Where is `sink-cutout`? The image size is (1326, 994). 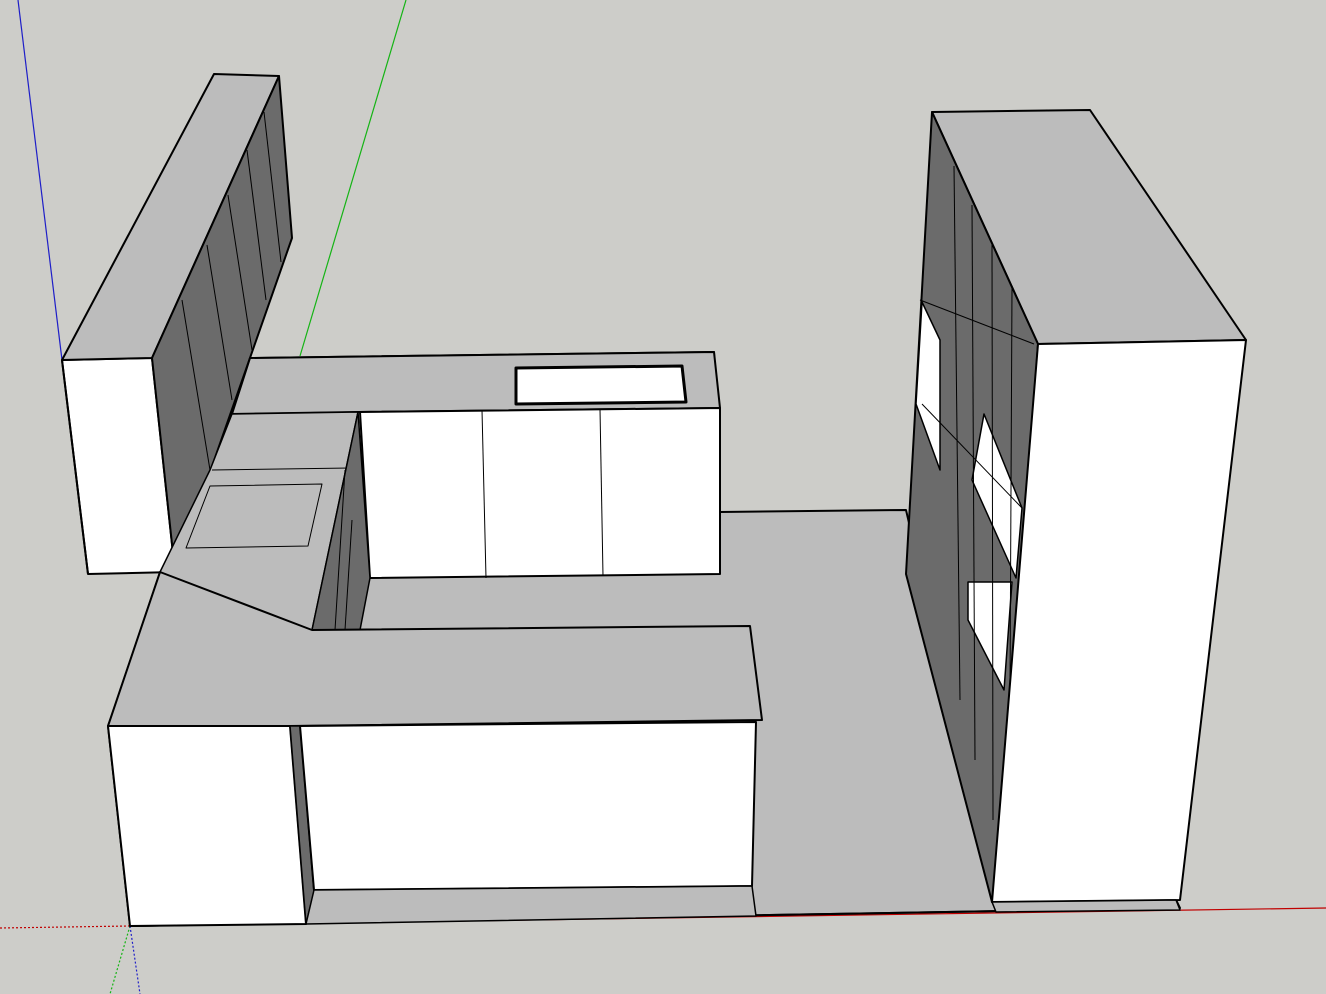 sink-cutout is located at coordinates (601, 385).